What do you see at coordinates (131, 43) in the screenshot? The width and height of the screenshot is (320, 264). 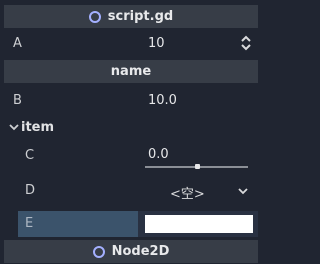 I see `property-row-a: A 10` at bounding box center [131, 43].